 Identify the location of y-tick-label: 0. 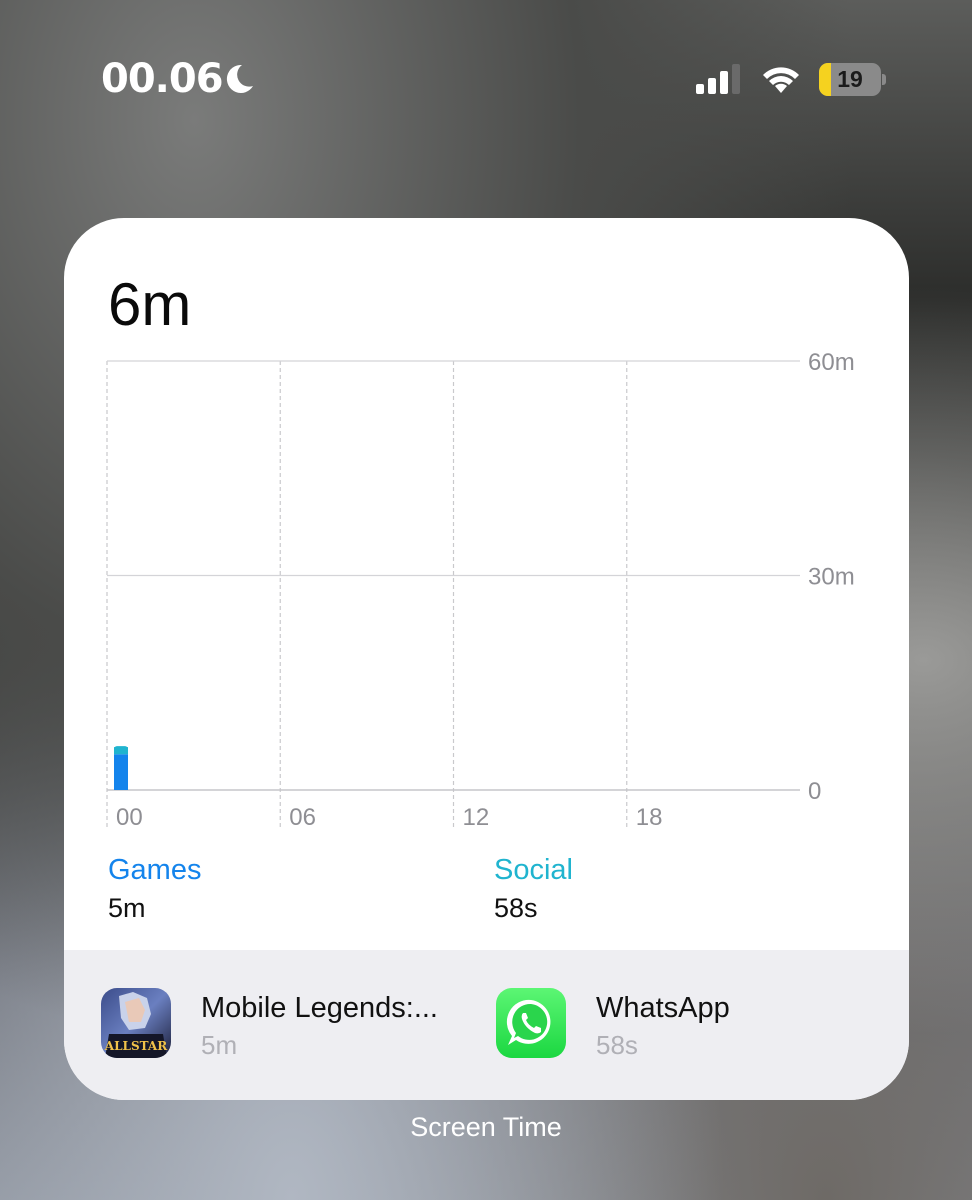
(814, 791).